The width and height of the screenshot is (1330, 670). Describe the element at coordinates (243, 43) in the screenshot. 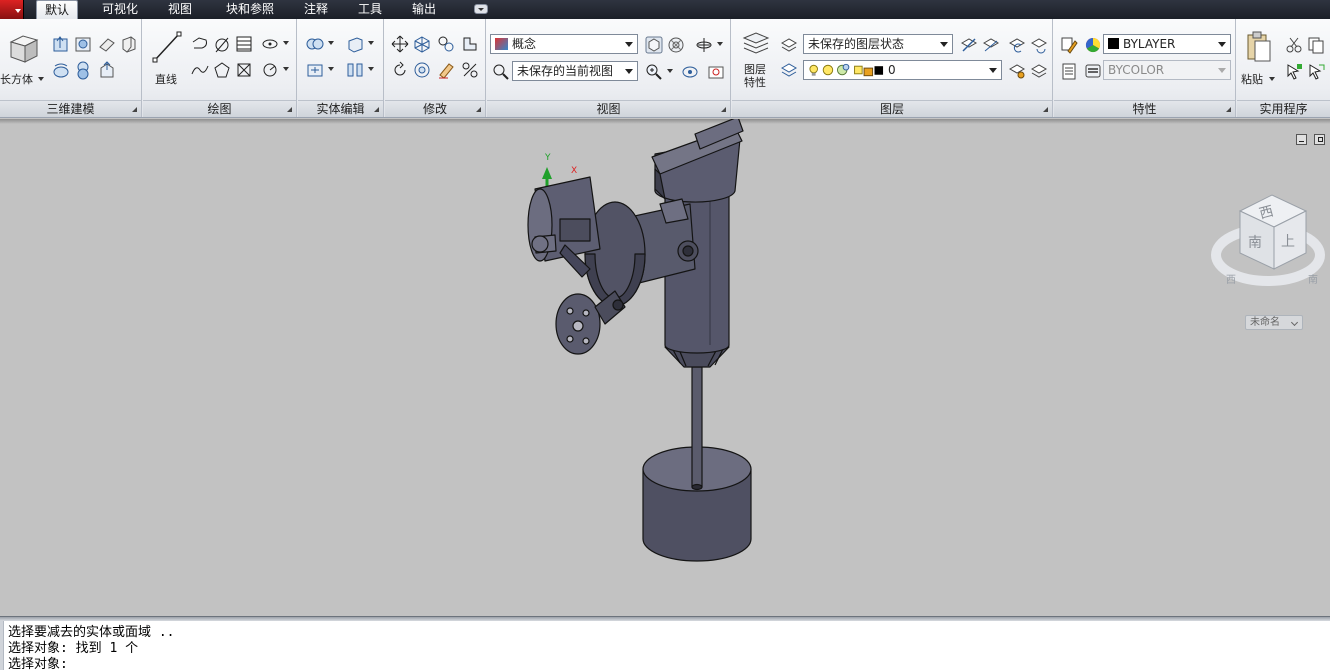

I see `hatch-icon` at that location.